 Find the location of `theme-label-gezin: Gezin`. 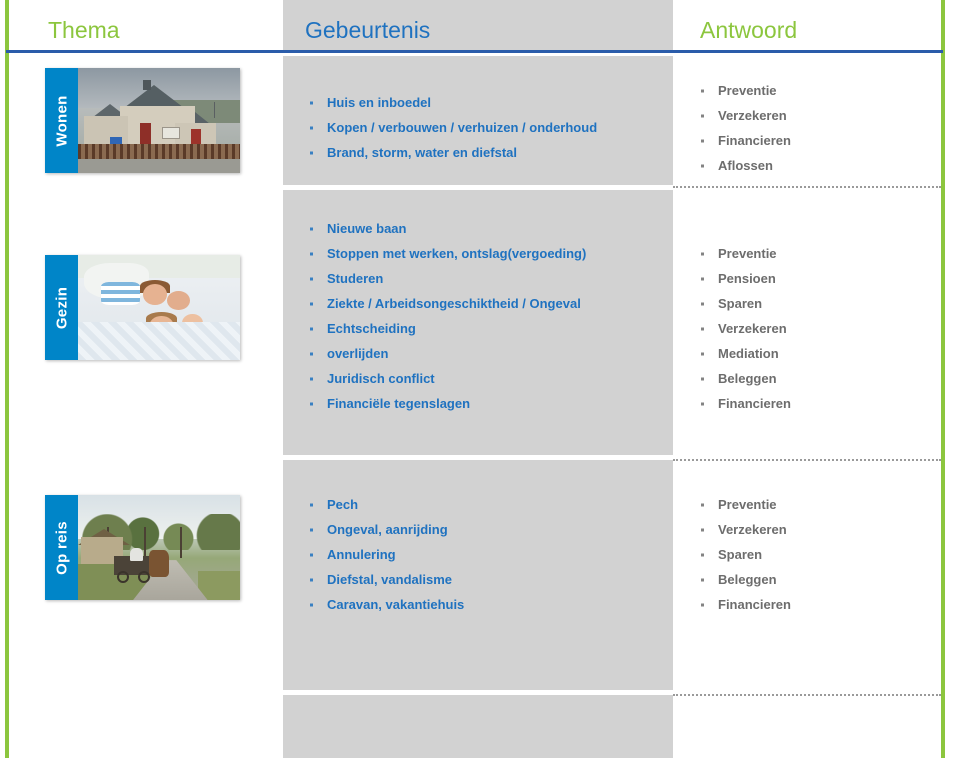

theme-label-gezin: Gezin is located at coordinates (61, 307).